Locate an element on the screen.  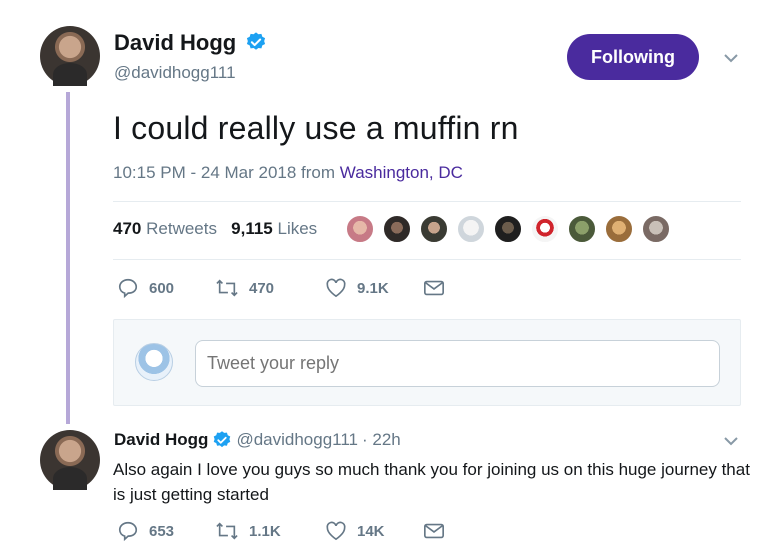
retweets-stat: 470 Retweets is located at coordinates (165, 228).